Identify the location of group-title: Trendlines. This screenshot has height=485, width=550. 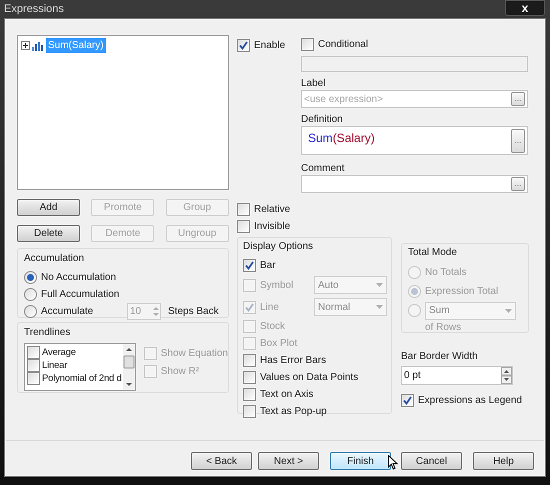
(48, 333).